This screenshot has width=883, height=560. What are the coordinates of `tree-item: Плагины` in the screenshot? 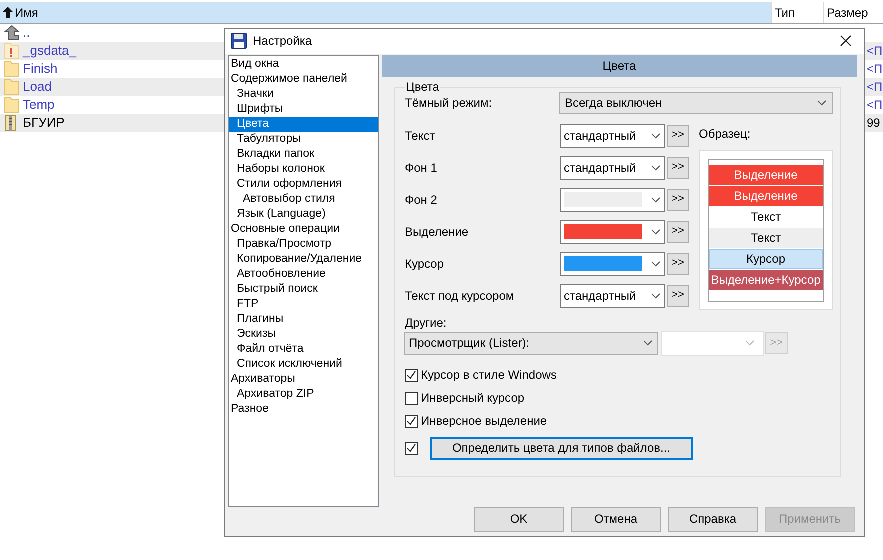 It's located at (303, 319).